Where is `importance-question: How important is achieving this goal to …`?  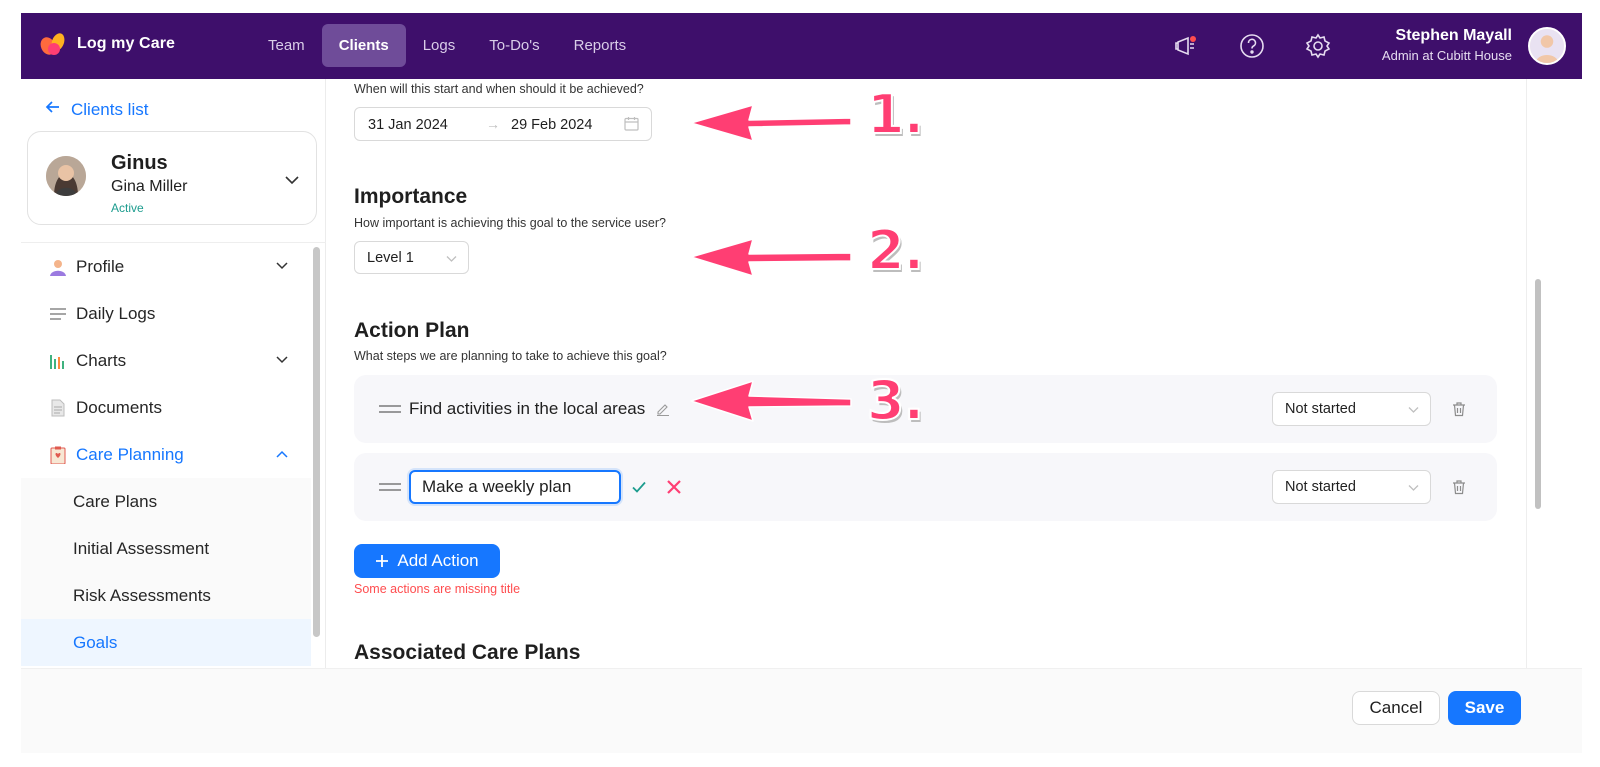 importance-question: How important is achieving this goal to … is located at coordinates (510, 223).